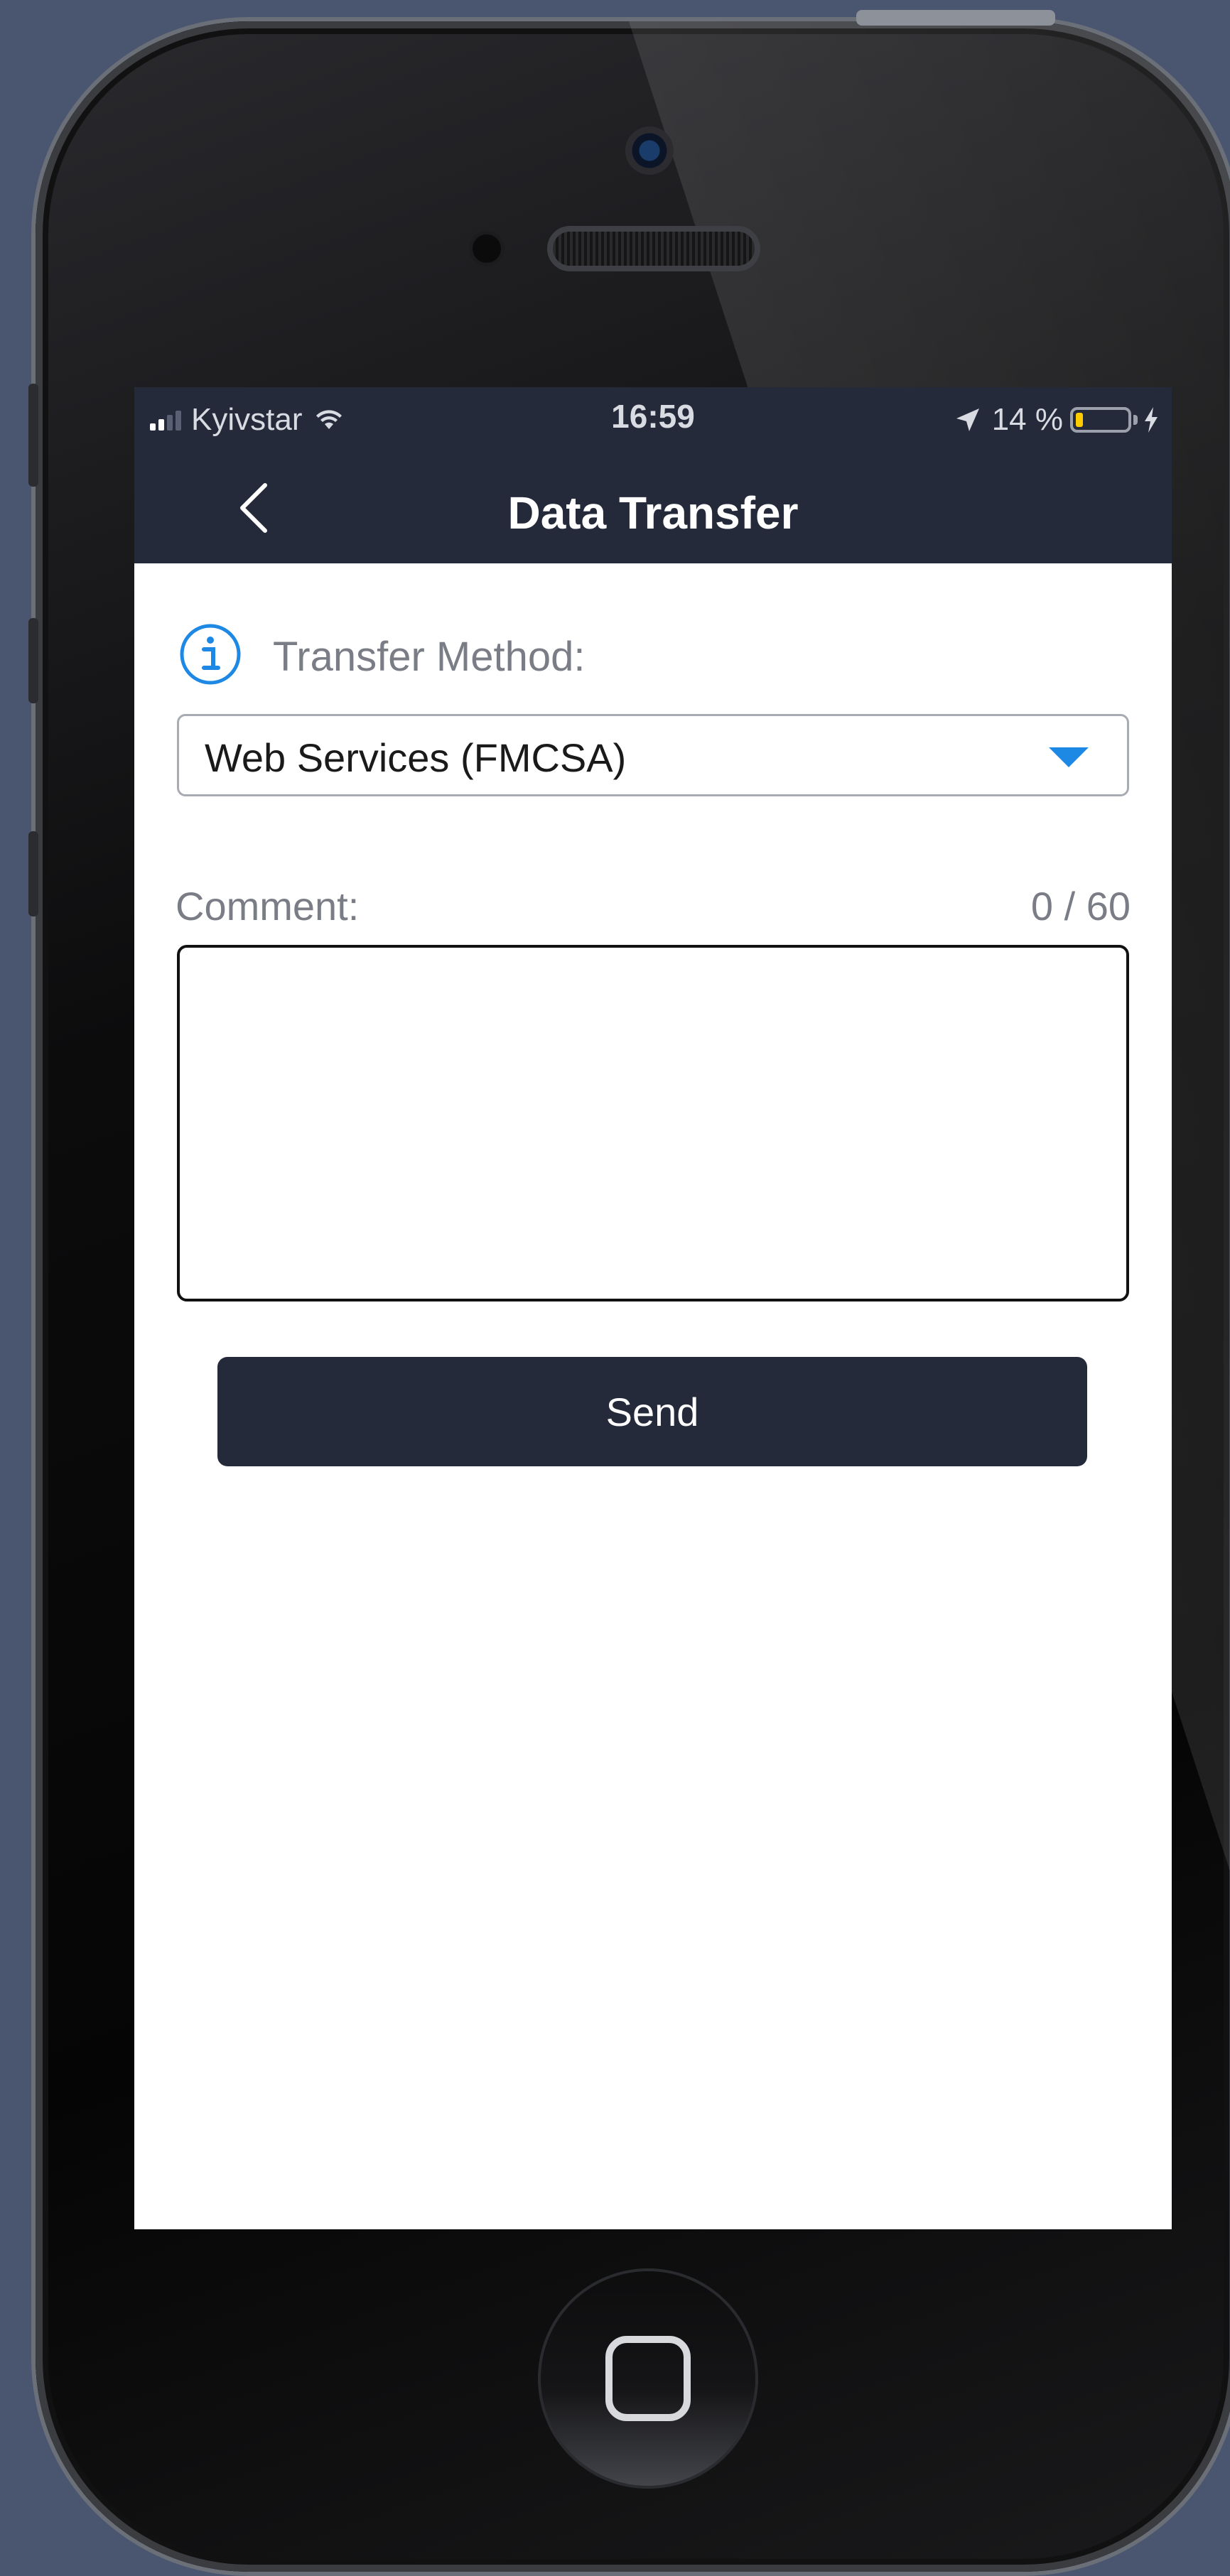 The image size is (1230, 2576). What do you see at coordinates (1080, 906) in the screenshot?
I see `comment-character-counter: 0 / 60` at bounding box center [1080, 906].